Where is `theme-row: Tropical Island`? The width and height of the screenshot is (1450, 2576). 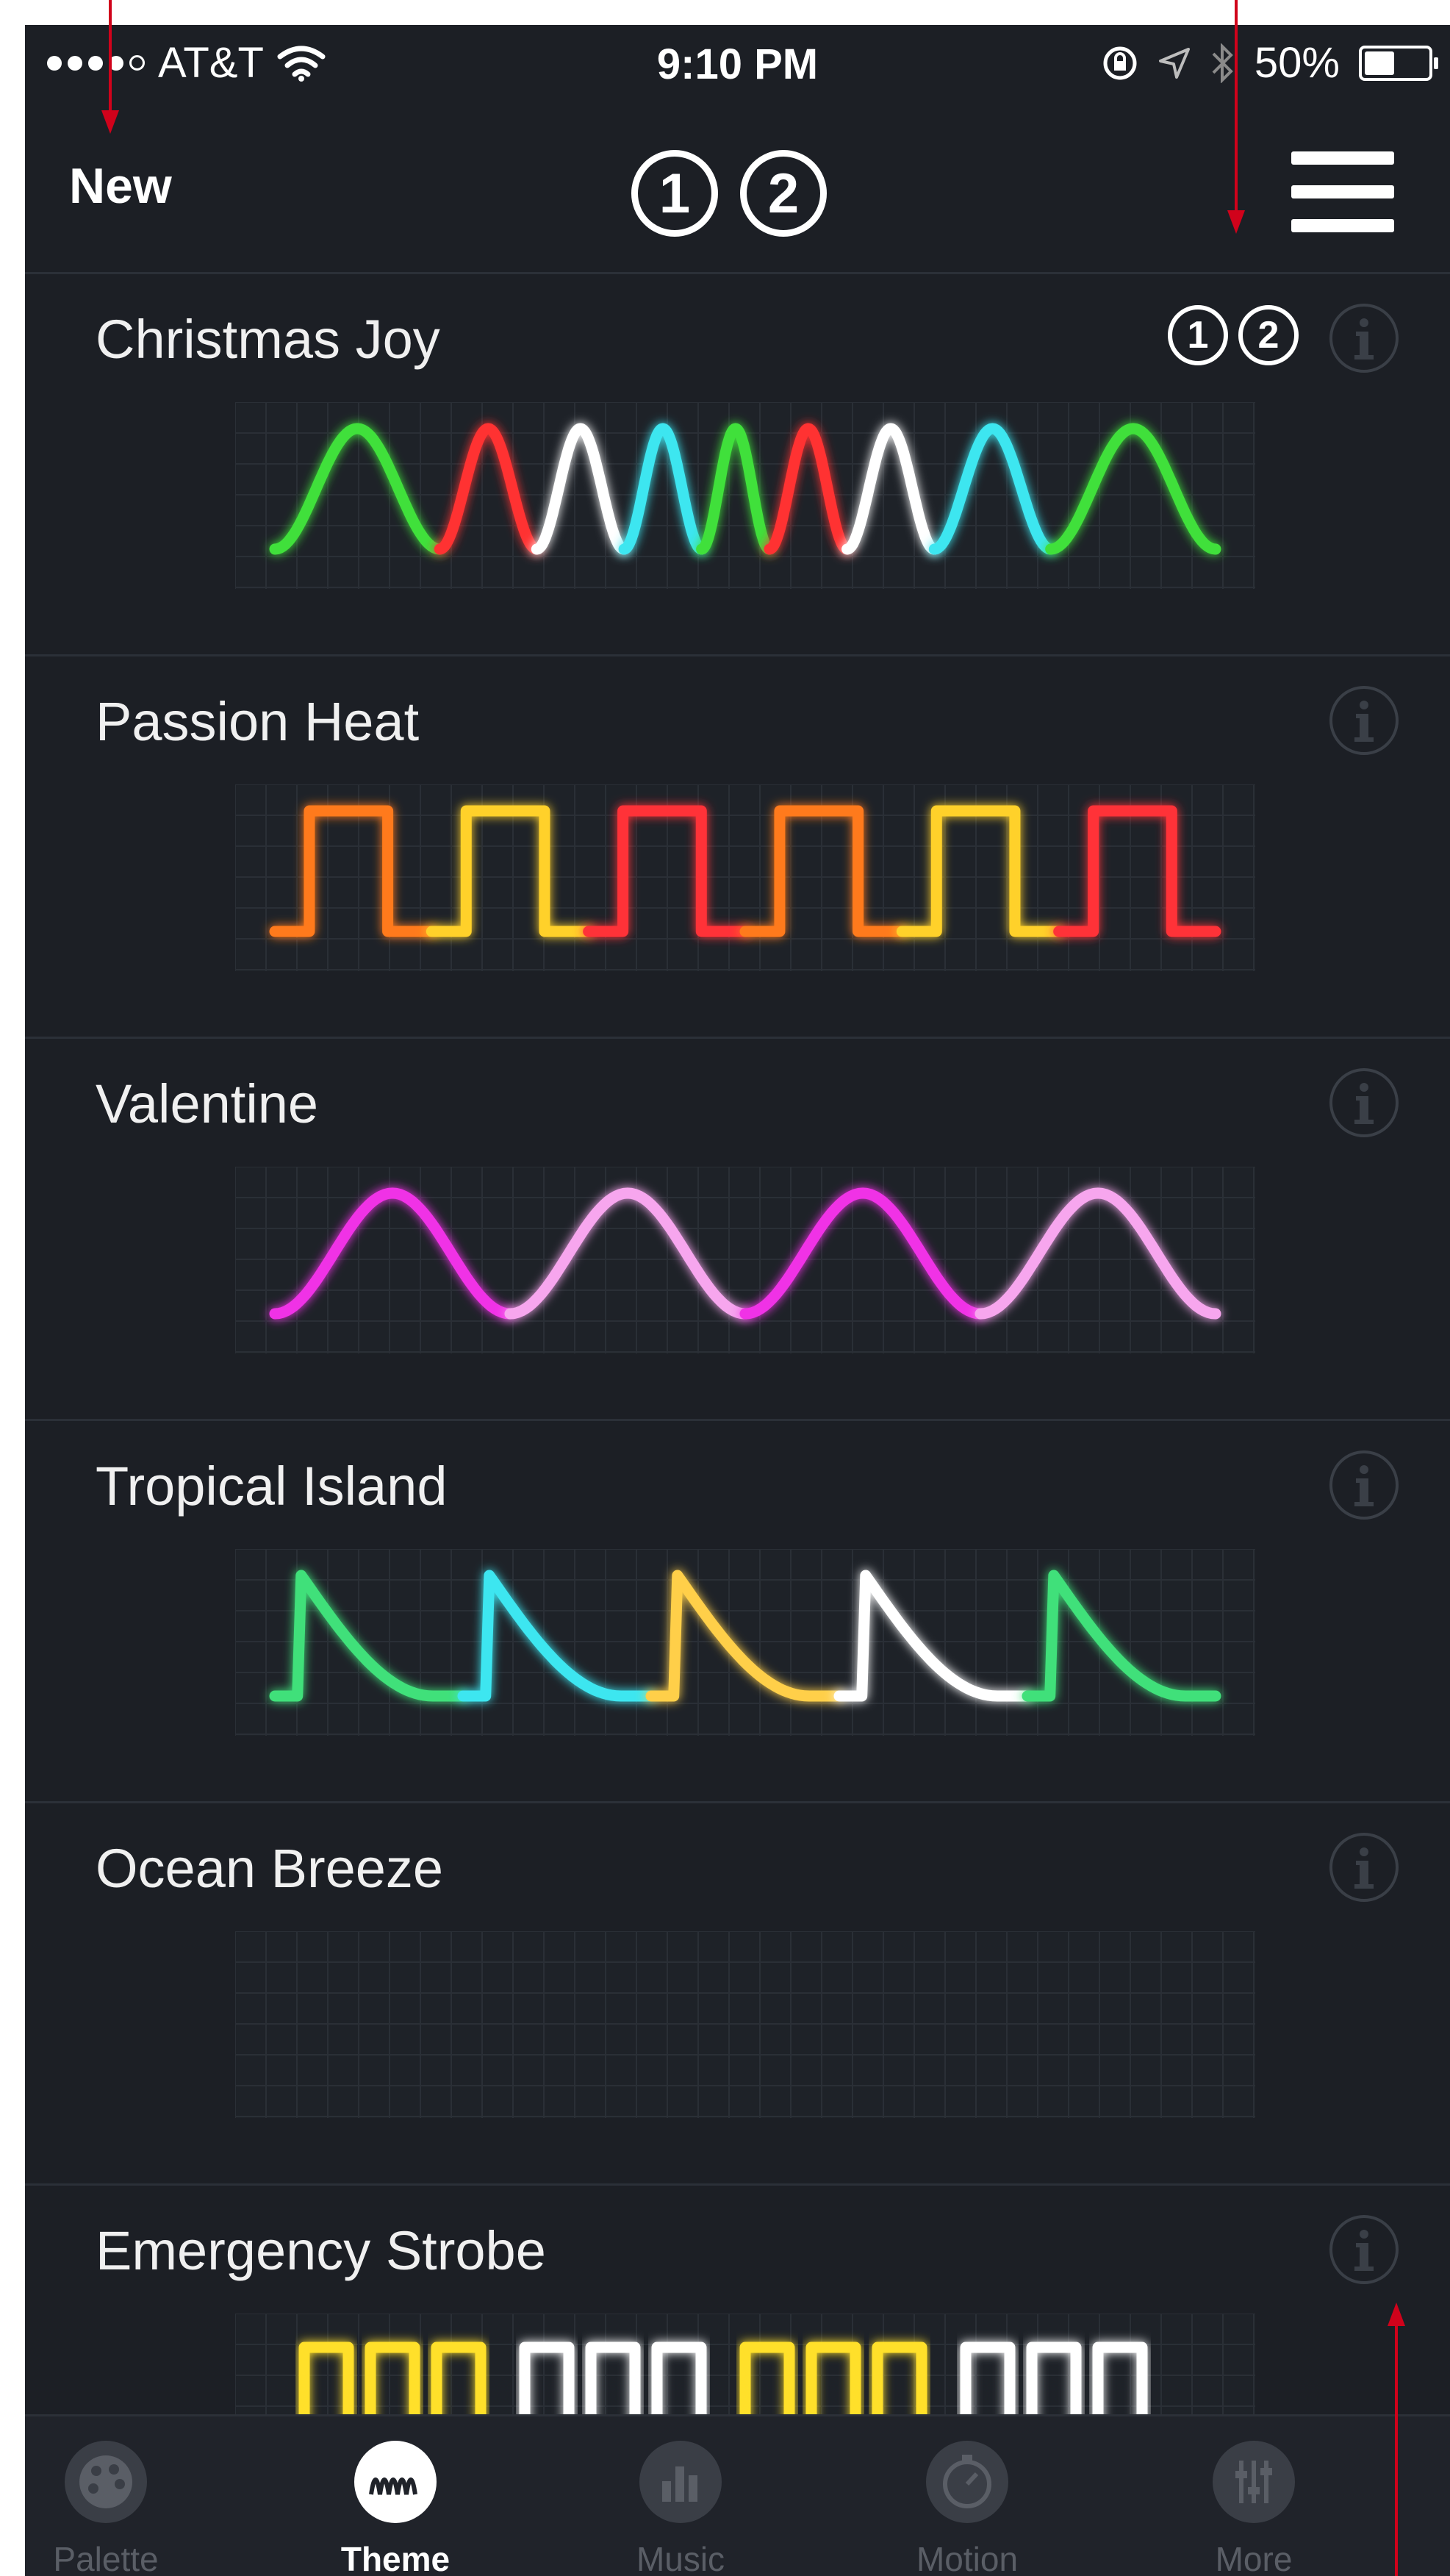
theme-row: Tropical Island is located at coordinates (737, 1611).